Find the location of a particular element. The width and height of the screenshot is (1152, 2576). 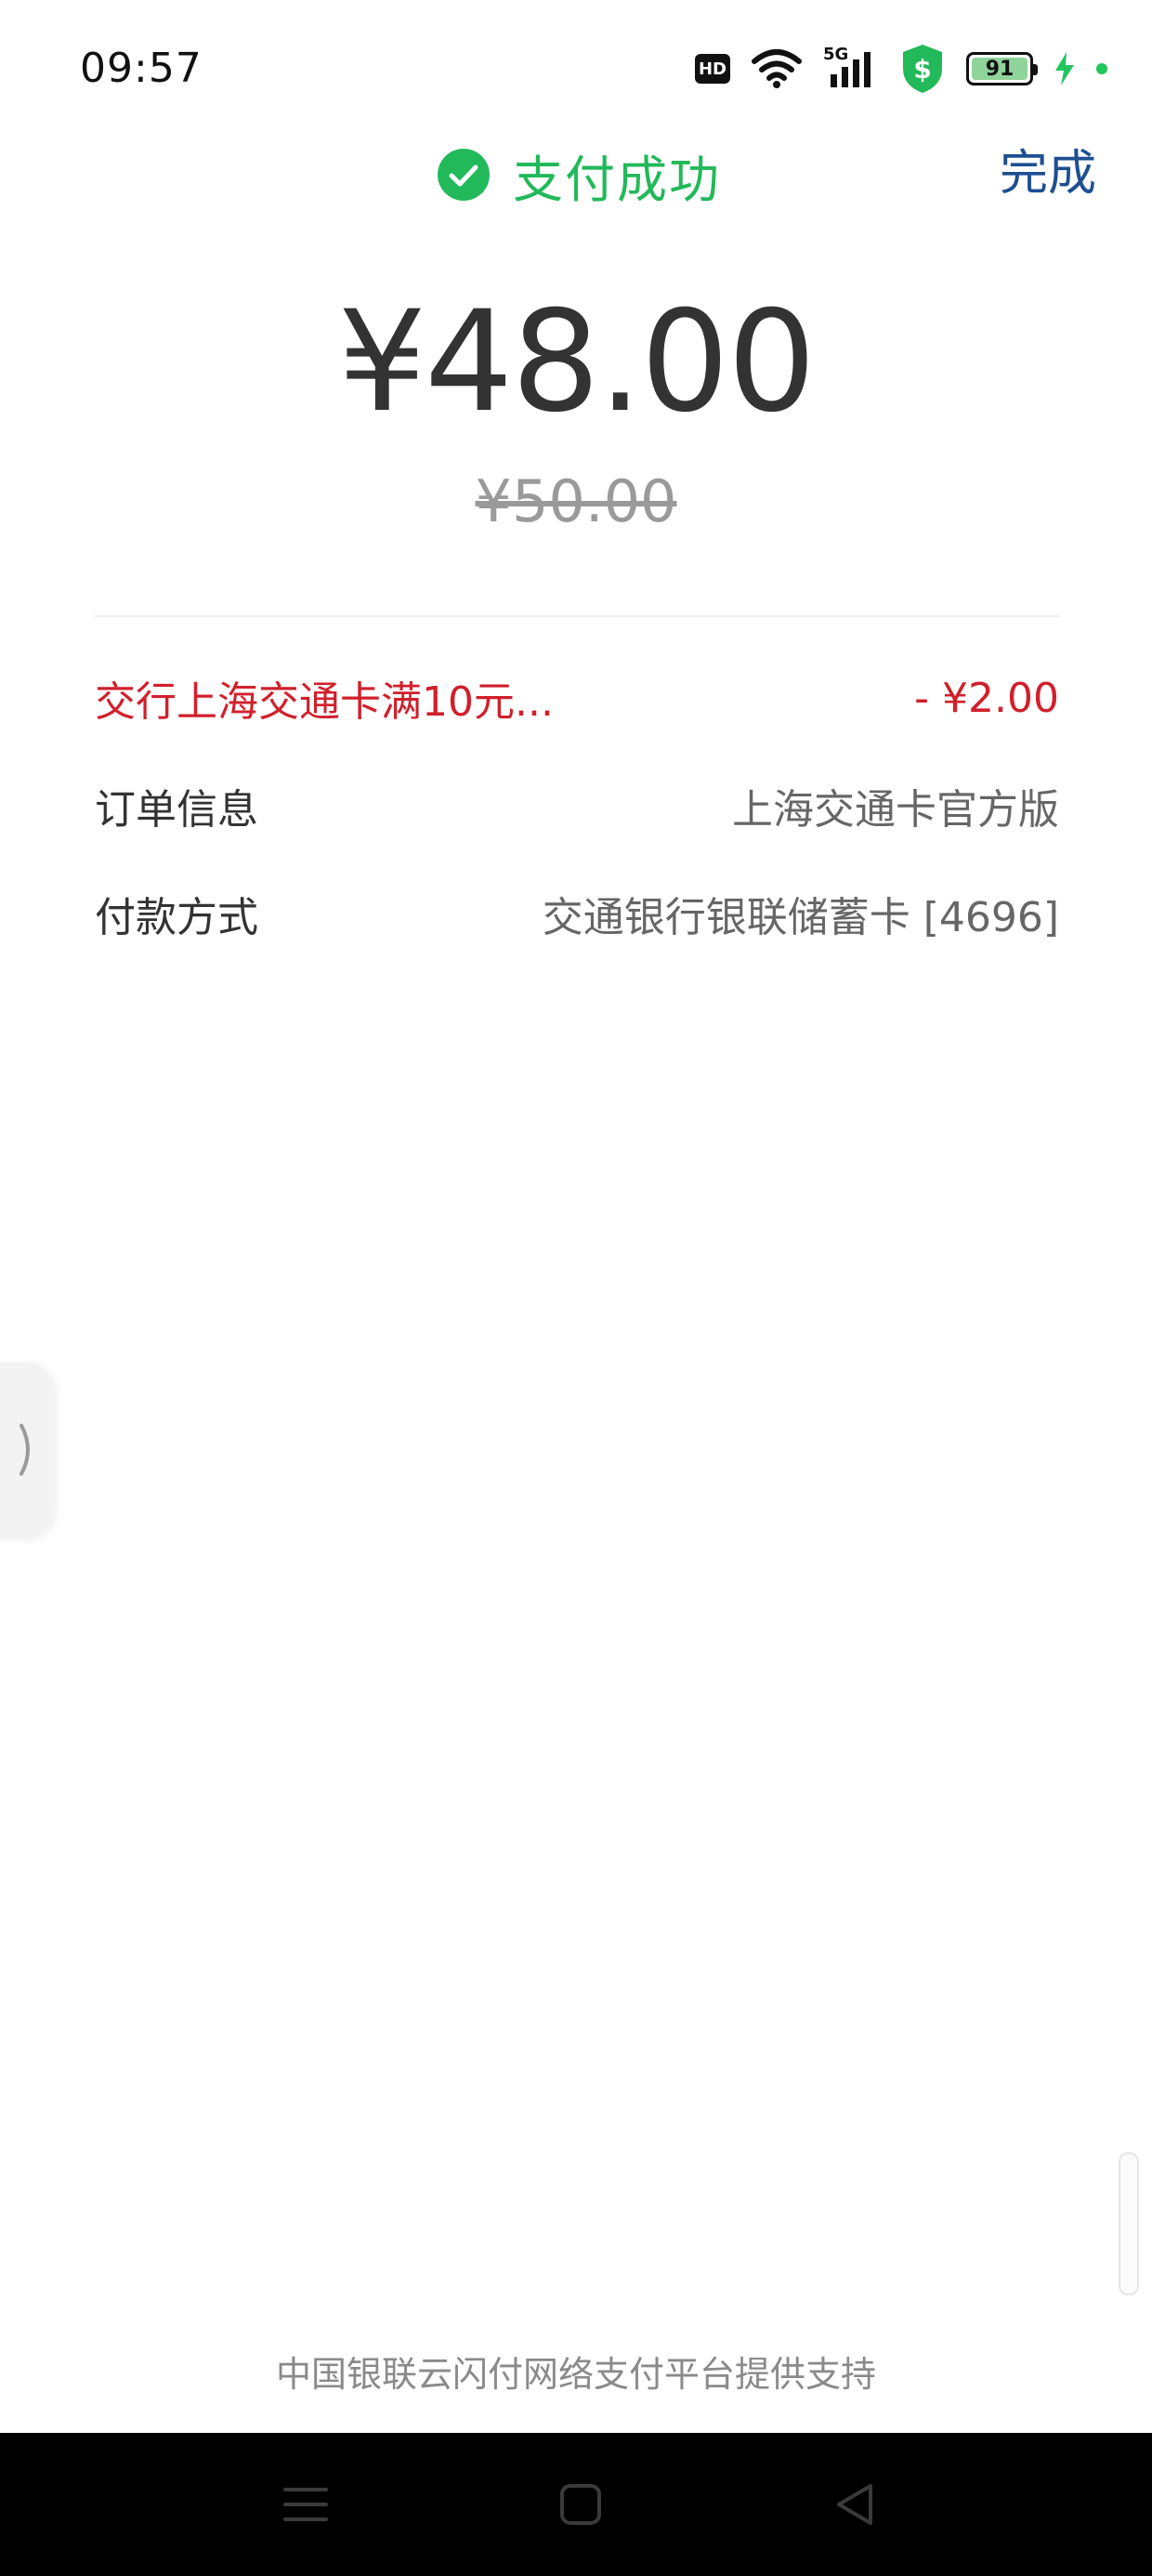

battery-icon: 91 is located at coordinates (1002, 68).